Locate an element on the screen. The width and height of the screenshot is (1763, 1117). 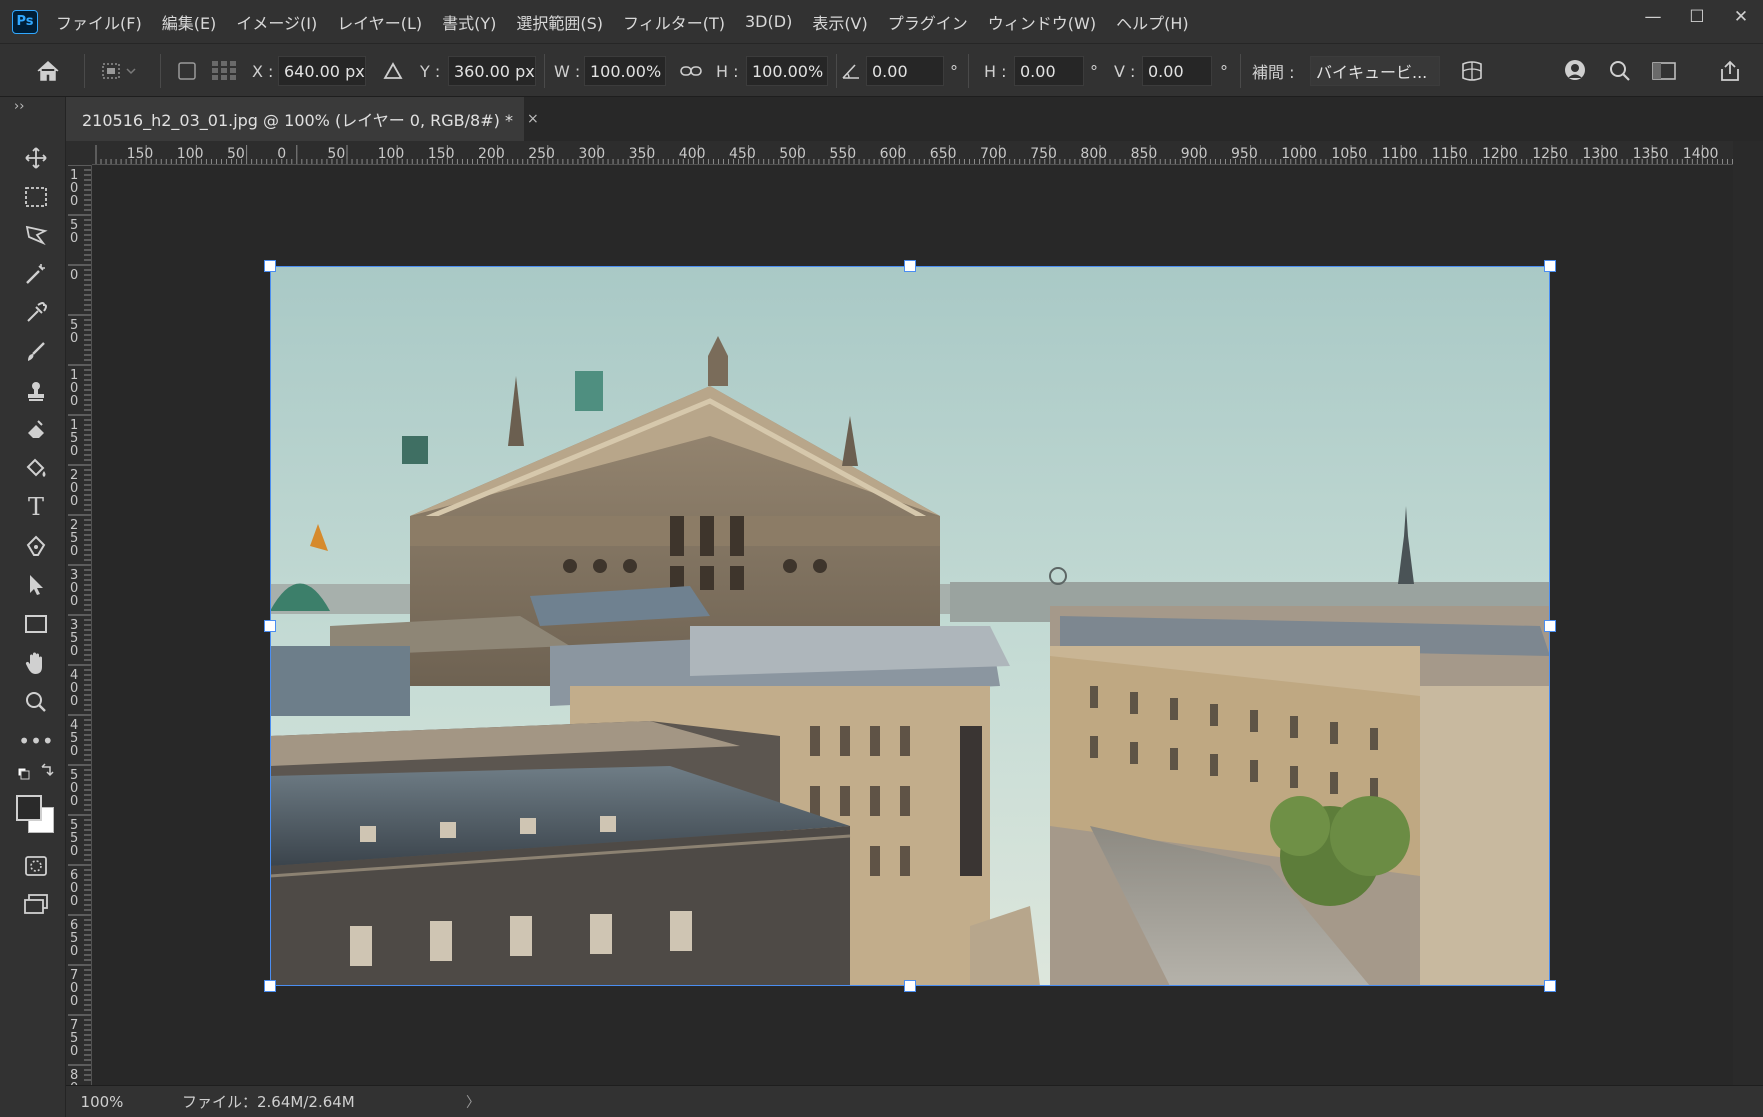
handle-middle-right is located at coordinates (1550, 626).